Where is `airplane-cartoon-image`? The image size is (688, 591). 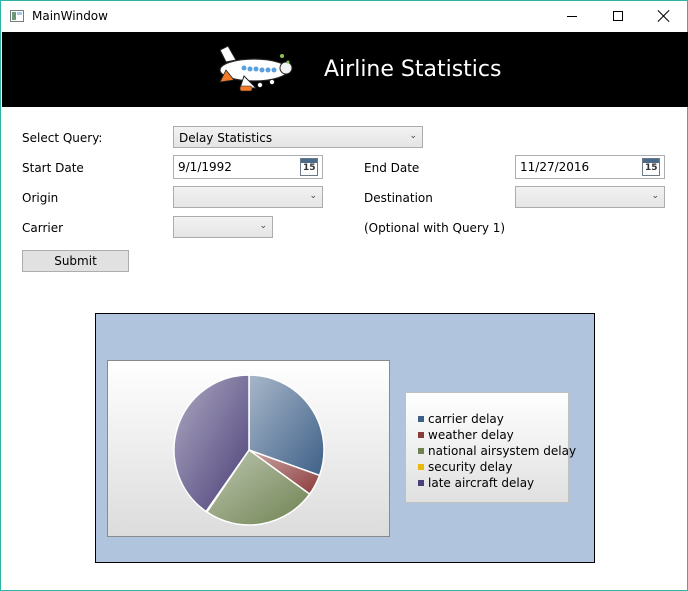
airplane-cartoon-image is located at coordinates (256, 68).